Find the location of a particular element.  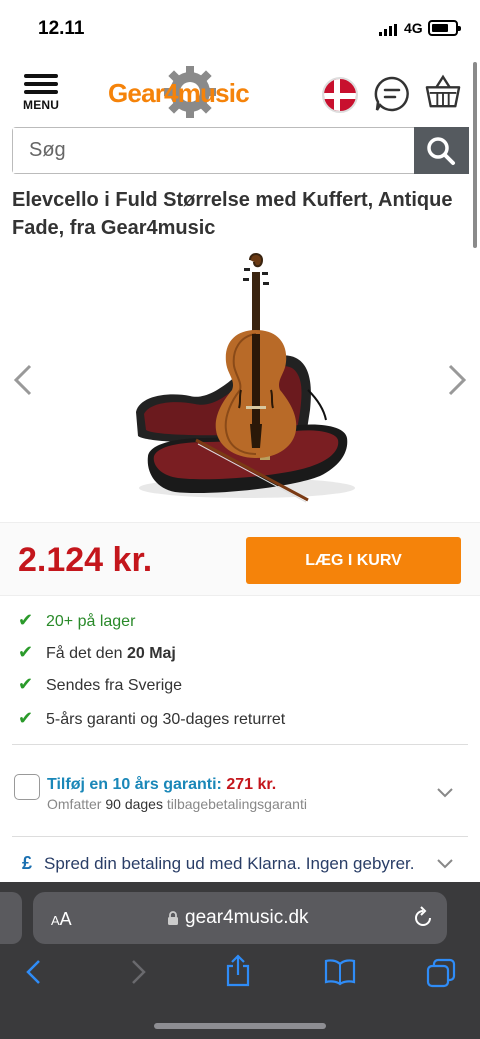

gear4music-logo: Gear4music is located at coordinates (191, 92).